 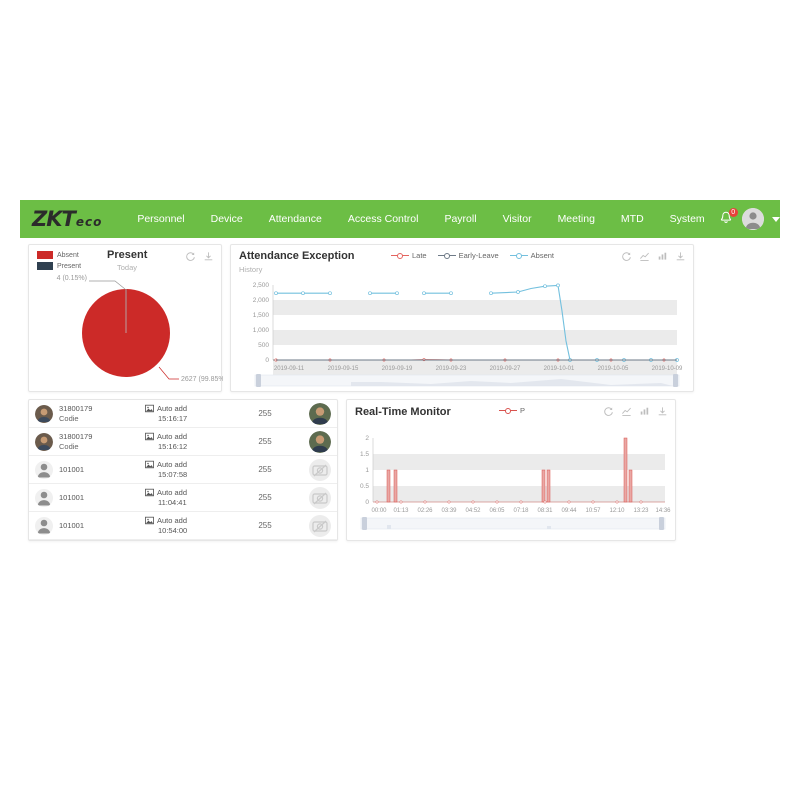 What do you see at coordinates (267, 360) in the screenshot?
I see `ytick-0: 0` at bounding box center [267, 360].